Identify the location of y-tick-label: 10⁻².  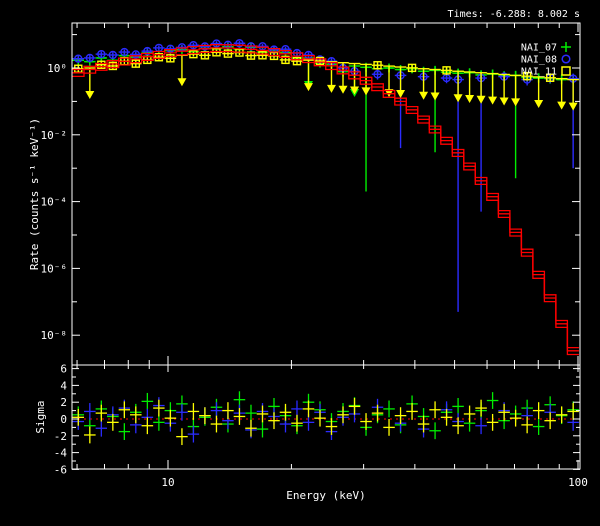
(54, 135).